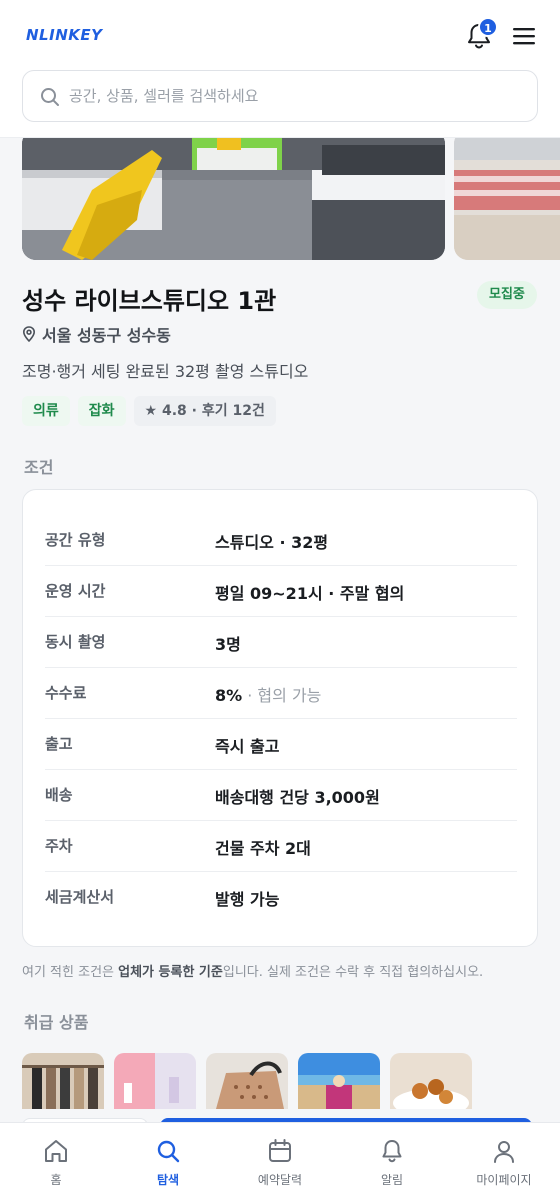 This screenshot has height=1200, width=560. Describe the element at coordinates (106, 335) in the screenshot. I see `location-text: 서울 성동구 성수동` at that location.